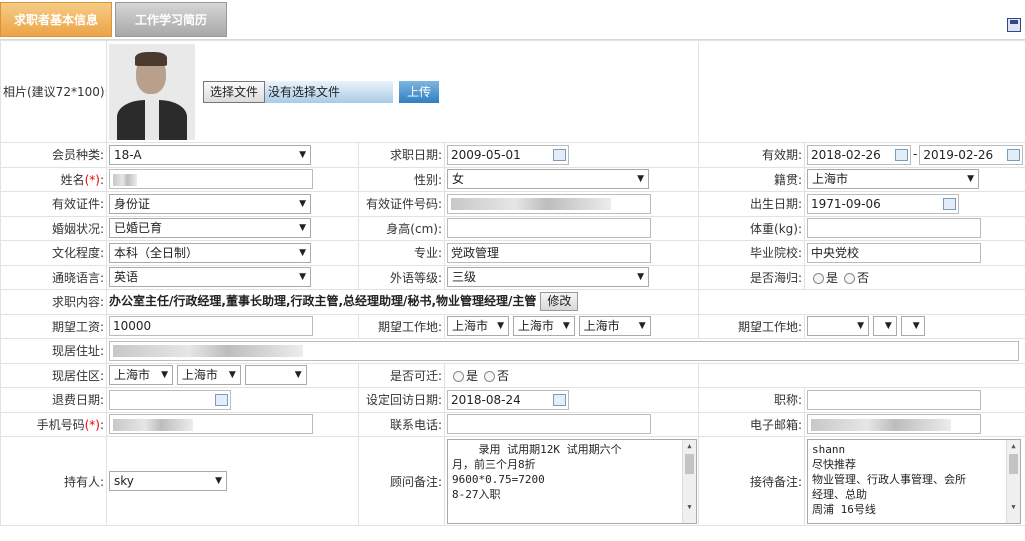 Image resolution: width=1025 pixels, height=541 pixels. I want to click on visit-date-label: 设定回访日期:, so click(401, 400).